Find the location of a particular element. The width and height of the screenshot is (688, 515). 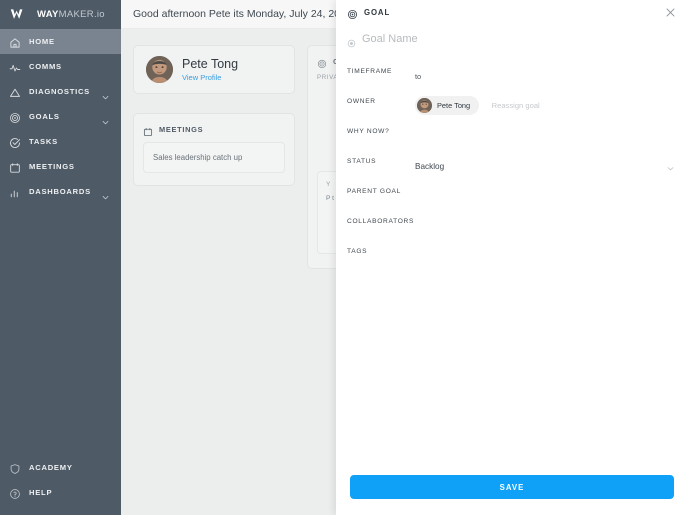

field-label: COLLABORATORS is located at coordinates (381, 221).